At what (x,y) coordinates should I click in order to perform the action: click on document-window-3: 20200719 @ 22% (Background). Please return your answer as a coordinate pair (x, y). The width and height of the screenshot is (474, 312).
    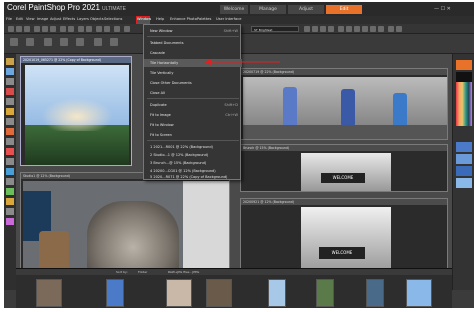
    Looking at the image, I should click on (344, 104).